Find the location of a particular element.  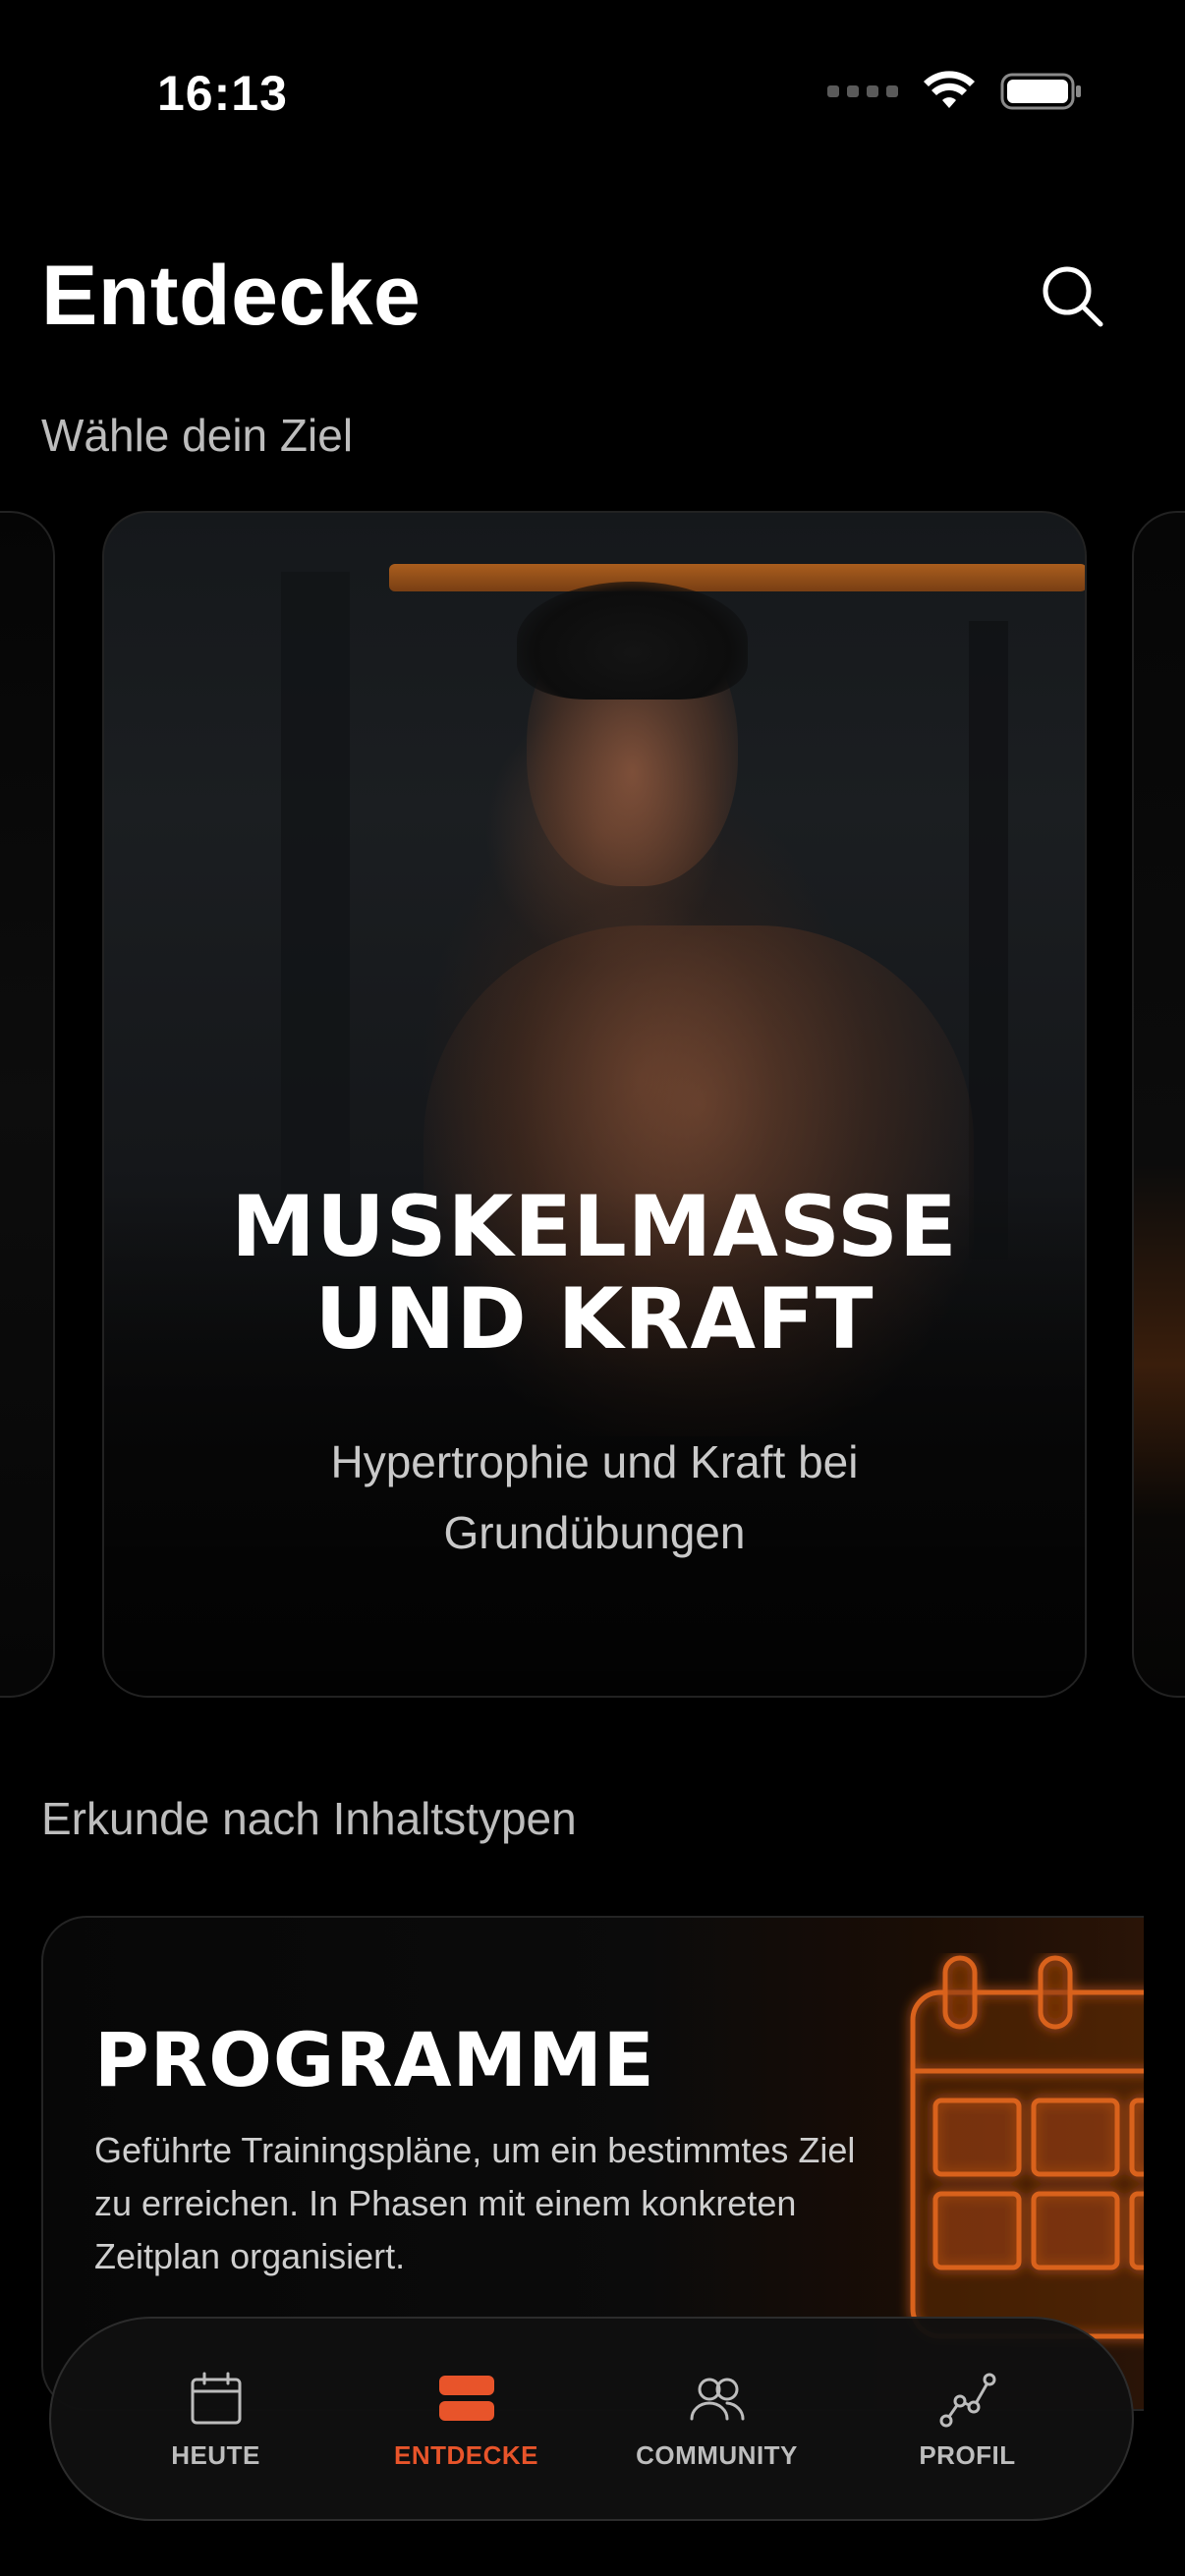

status-icons is located at coordinates (955, 91).